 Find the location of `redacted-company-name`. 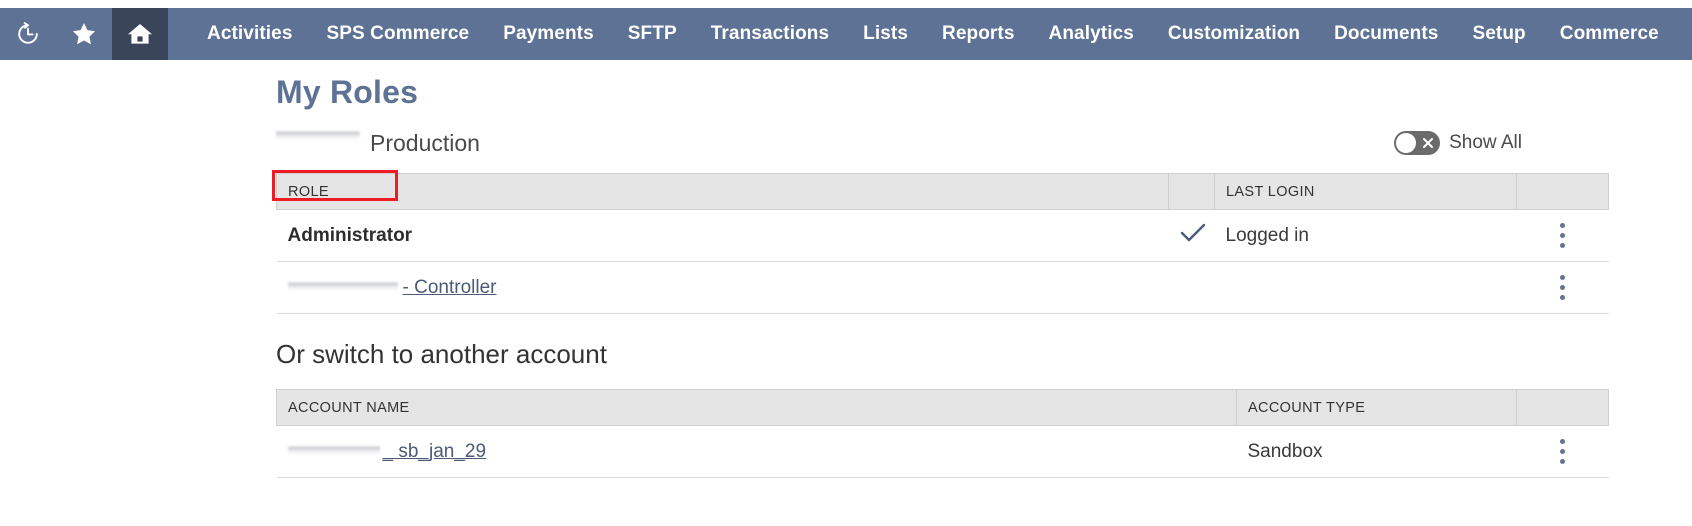

redacted-company-name is located at coordinates (342, 284).